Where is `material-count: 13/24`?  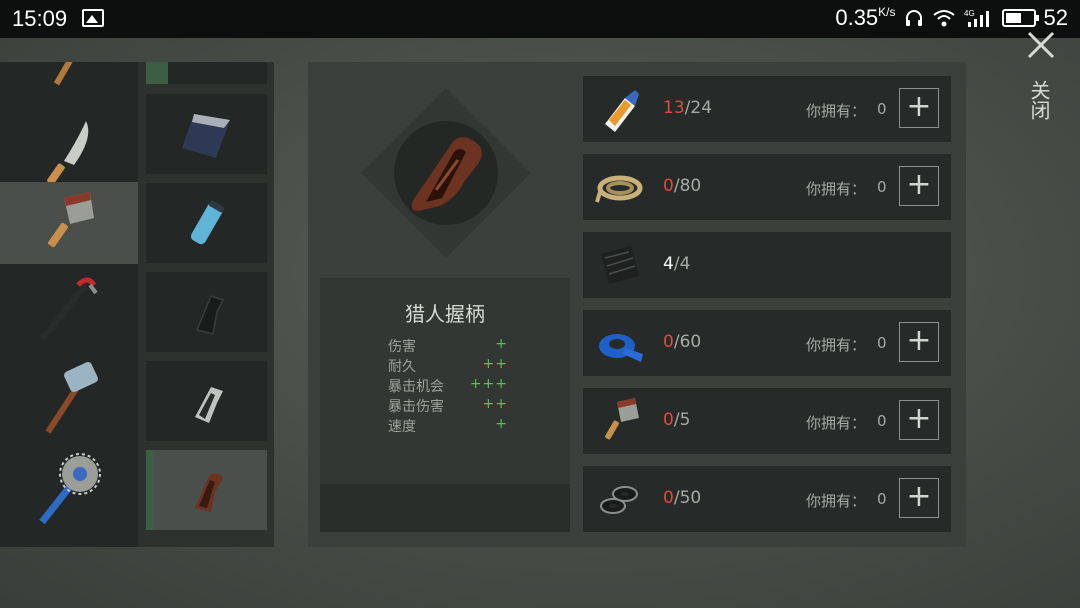 material-count: 13/24 is located at coordinates (688, 108).